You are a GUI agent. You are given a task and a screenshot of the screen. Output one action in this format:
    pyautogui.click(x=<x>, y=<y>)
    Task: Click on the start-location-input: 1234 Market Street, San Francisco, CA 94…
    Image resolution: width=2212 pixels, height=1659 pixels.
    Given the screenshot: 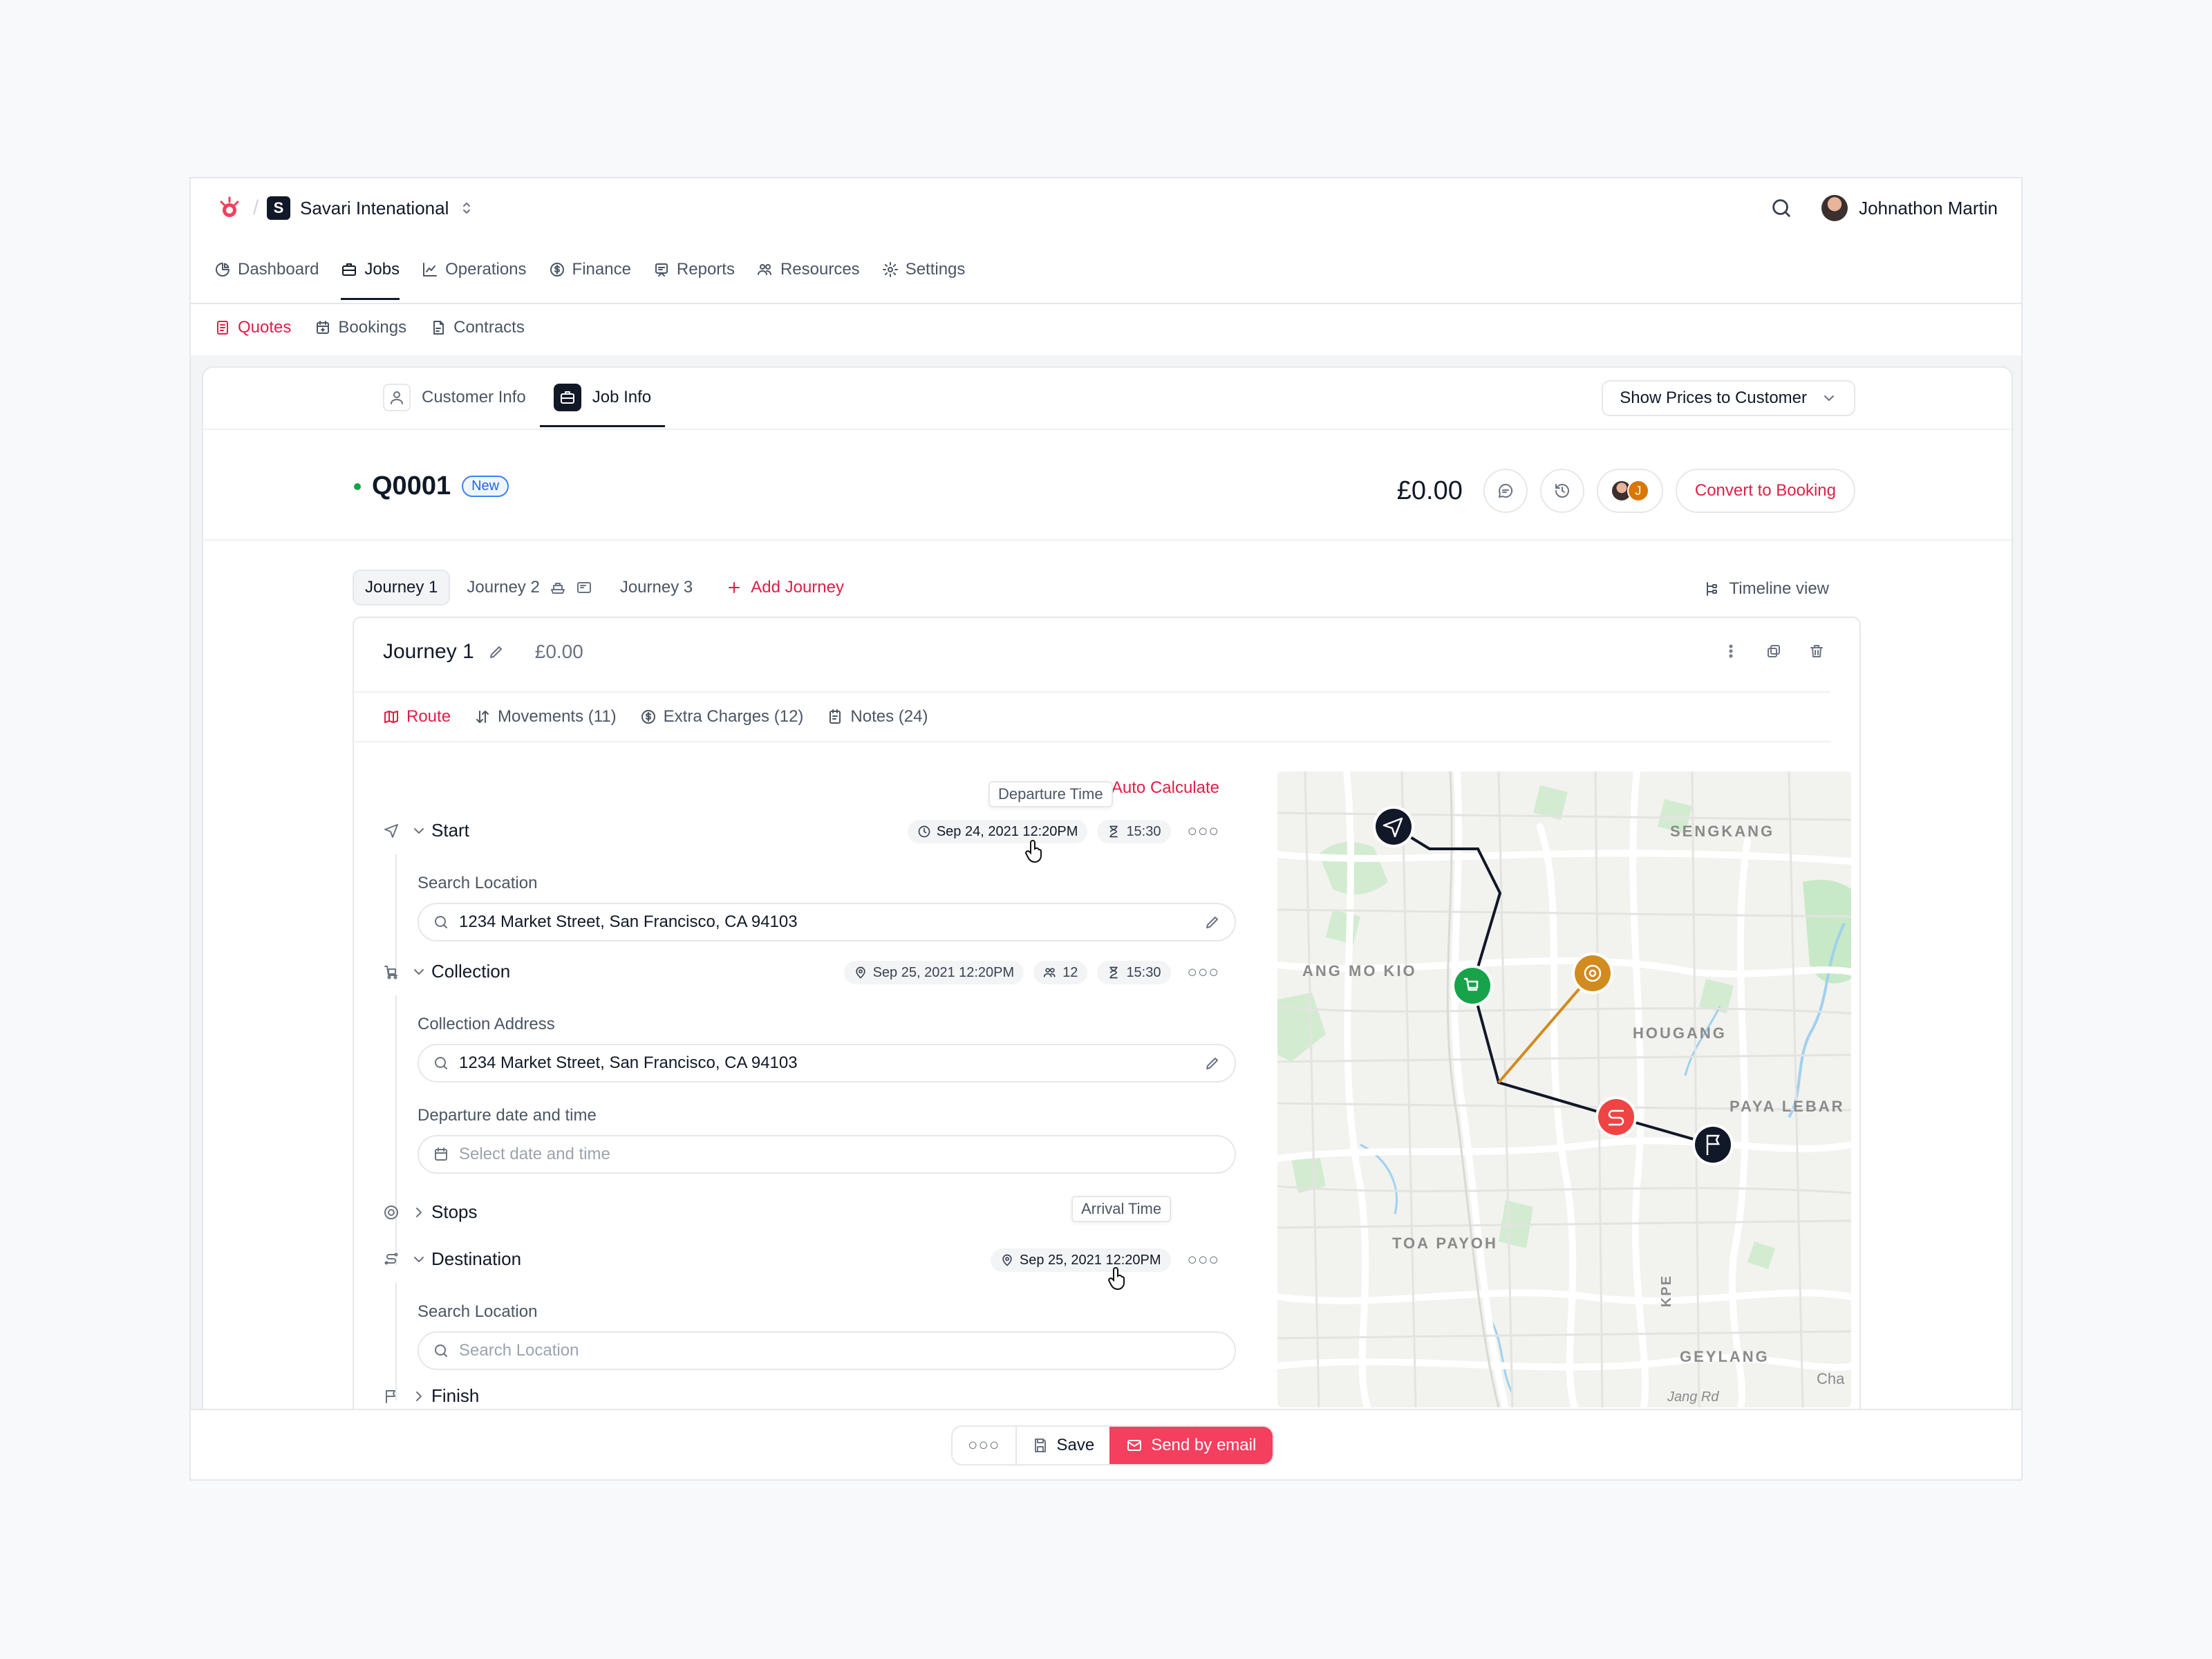 What is the action you would take?
    pyautogui.click(x=827, y=922)
    